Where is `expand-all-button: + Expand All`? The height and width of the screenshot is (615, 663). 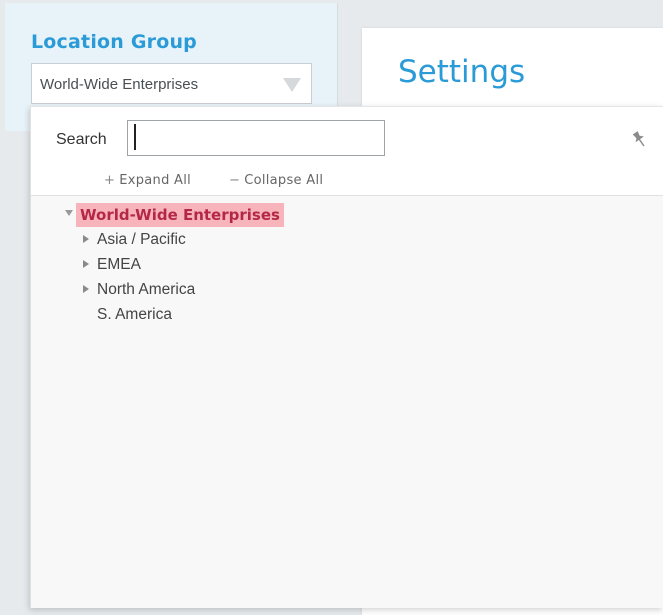 expand-all-button: + Expand All is located at coordinates (147, 180).